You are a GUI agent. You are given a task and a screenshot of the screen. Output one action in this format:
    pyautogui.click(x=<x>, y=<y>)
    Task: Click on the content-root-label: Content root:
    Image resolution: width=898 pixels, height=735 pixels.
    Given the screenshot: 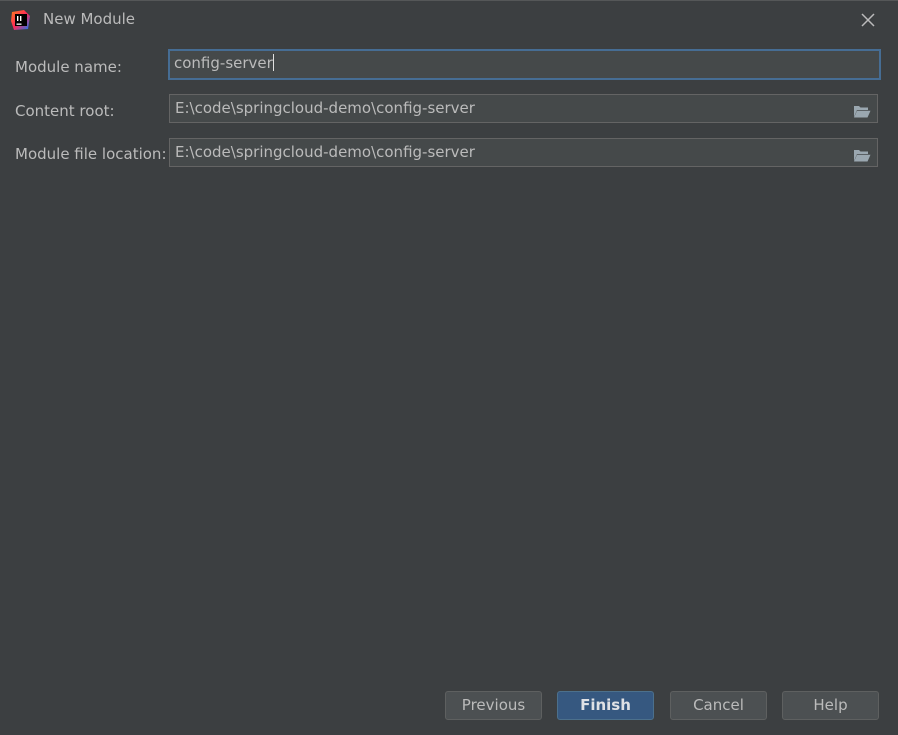 What is the action you would take?
    pyautogui.click(x=65, y=111)
    